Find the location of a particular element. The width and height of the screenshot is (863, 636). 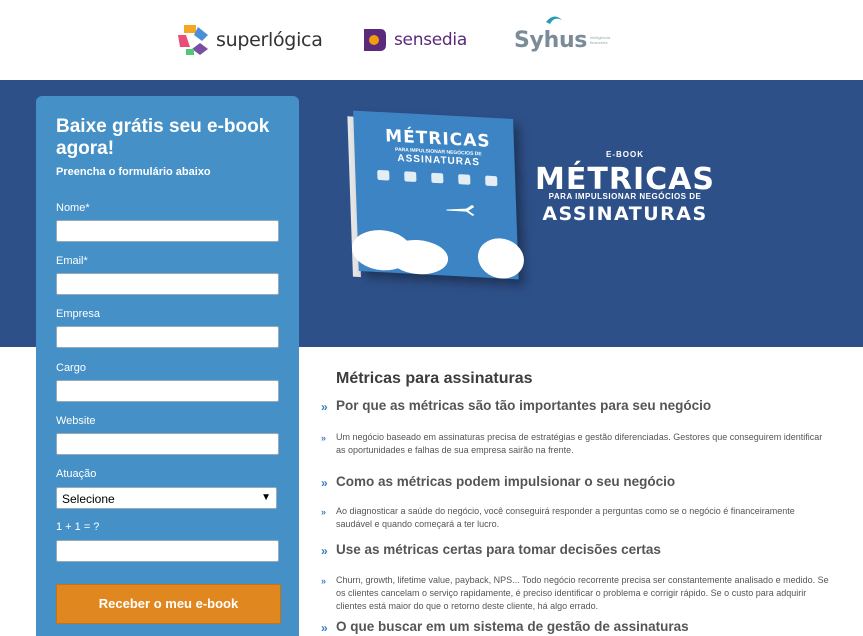

content-title: Métricas para assinaturas is located at coordinates (434, 378).